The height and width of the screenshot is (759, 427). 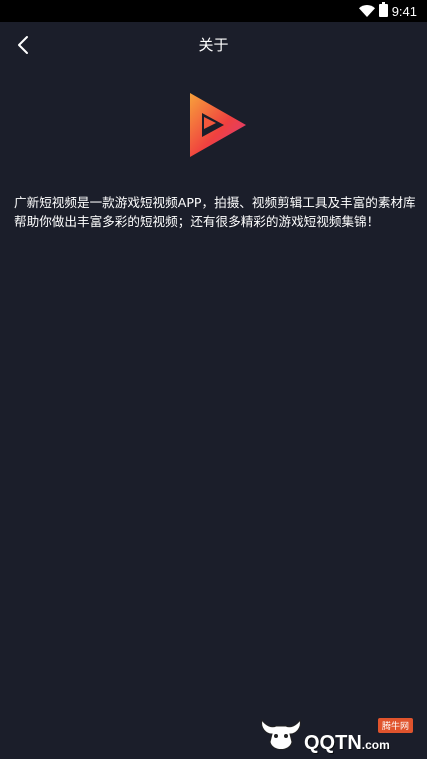 What do you see at coordinates (383, 11) in the screenshot?
I see `battery-icon` at bounding box center [383, 11].